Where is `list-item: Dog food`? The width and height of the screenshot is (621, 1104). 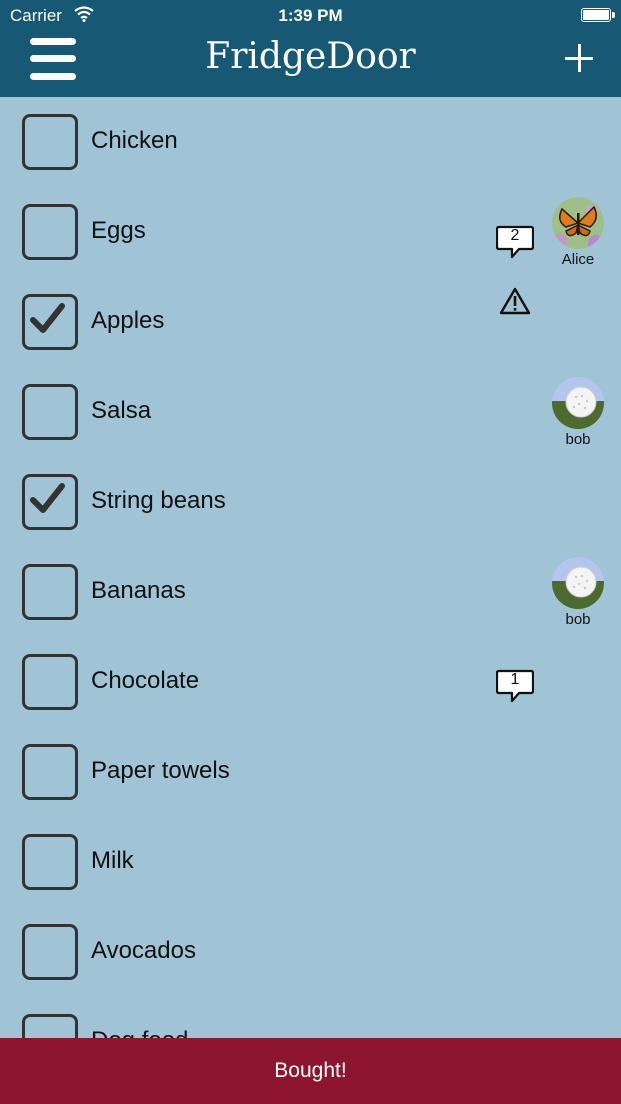 list-item: Dog food is located at coordinates (310, 1017).